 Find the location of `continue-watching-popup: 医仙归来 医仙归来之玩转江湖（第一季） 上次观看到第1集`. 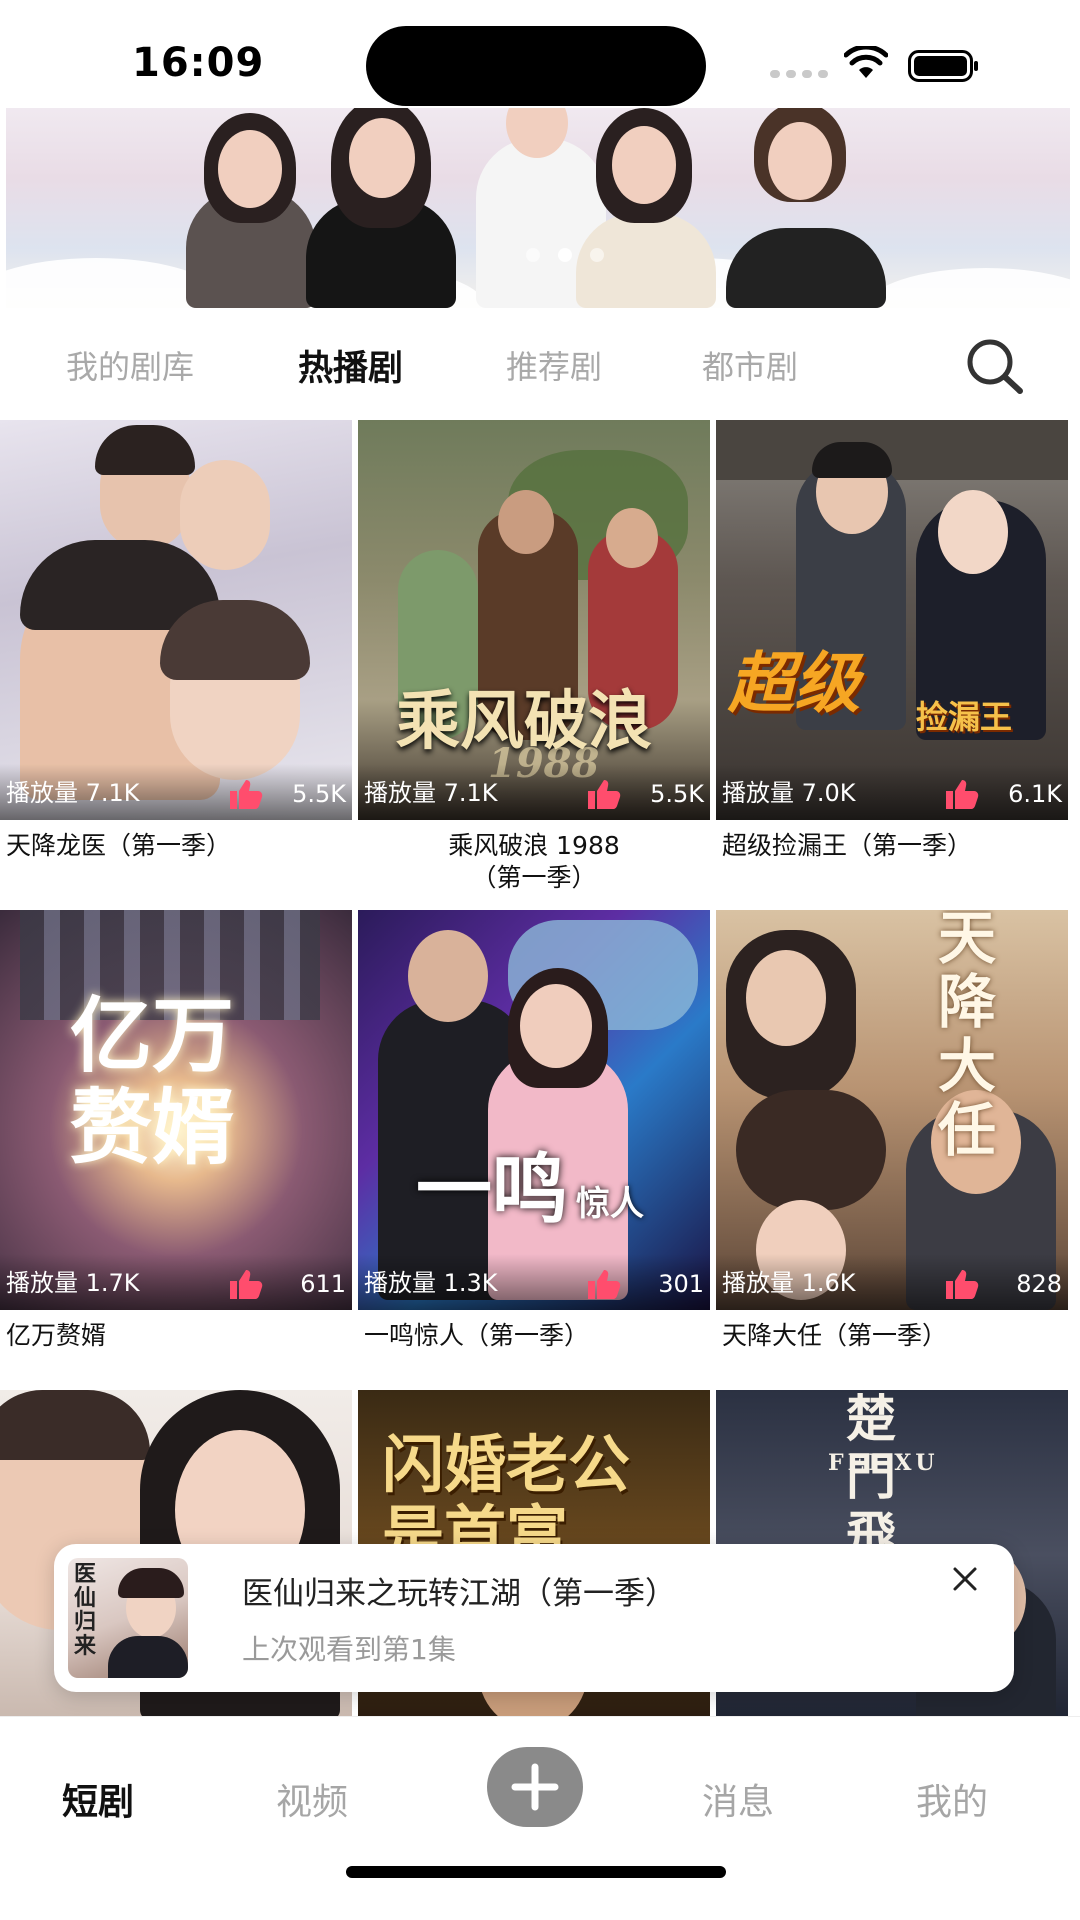

continue-watching-popup: 医仙归来 医仙归来之玩转江湖（第一季） 上次观看到第1集 is located at coordinates (534, 1618).